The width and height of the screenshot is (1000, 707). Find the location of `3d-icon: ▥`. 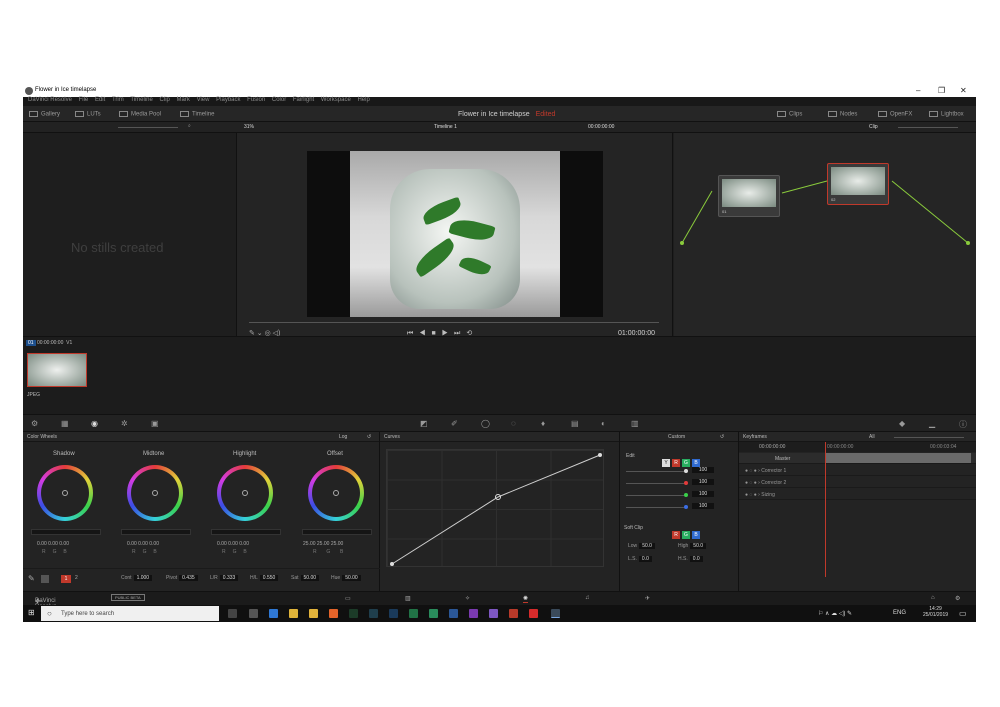

3d-icon: ▥ is located at coordinates (635, 423).